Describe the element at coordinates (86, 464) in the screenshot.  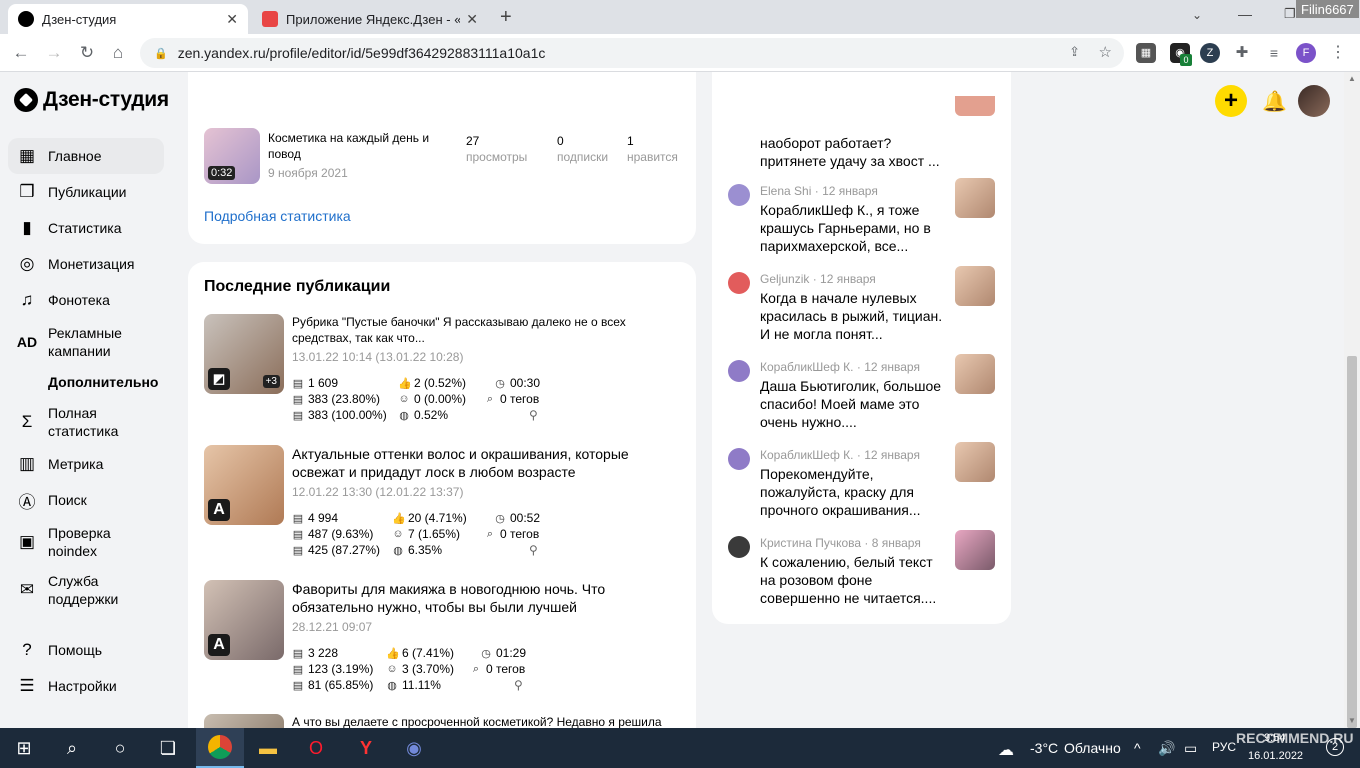
I see `sidebar-item-metrics: ▥ Метрика` at that location.